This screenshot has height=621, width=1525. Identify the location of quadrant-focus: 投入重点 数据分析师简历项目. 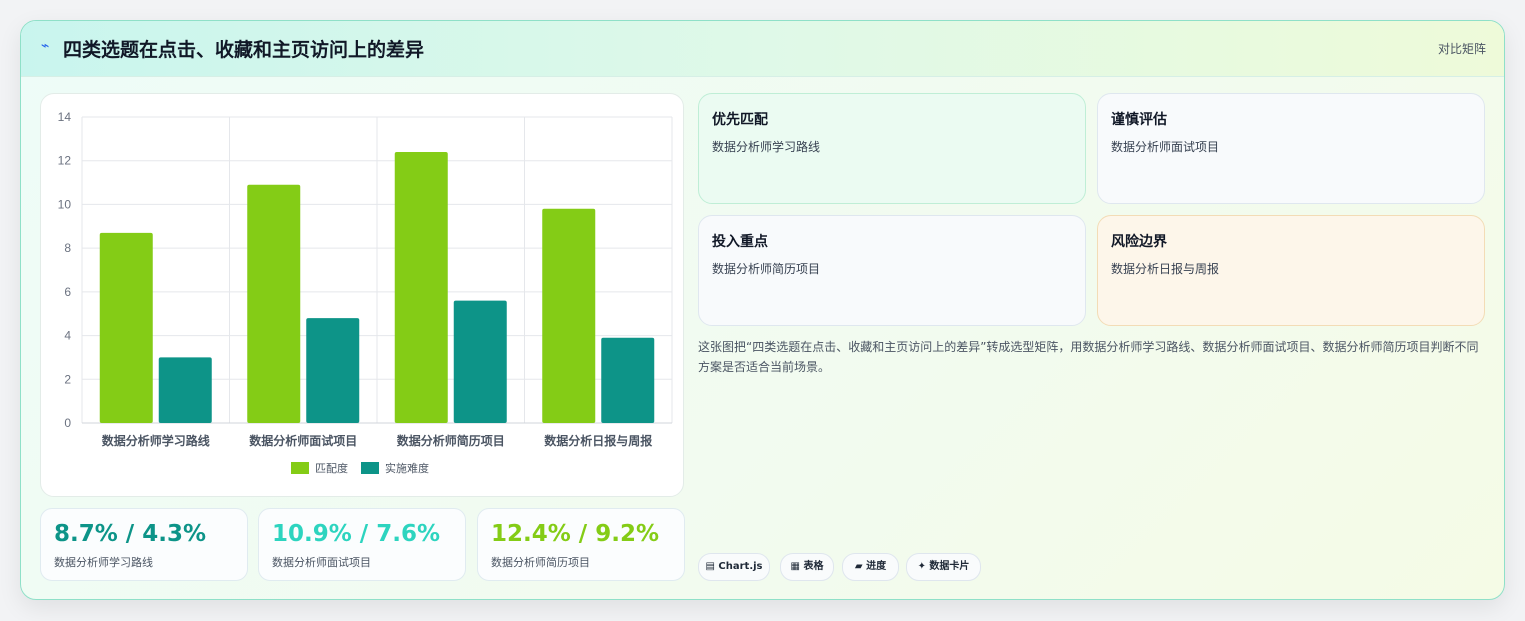
(892, 270).